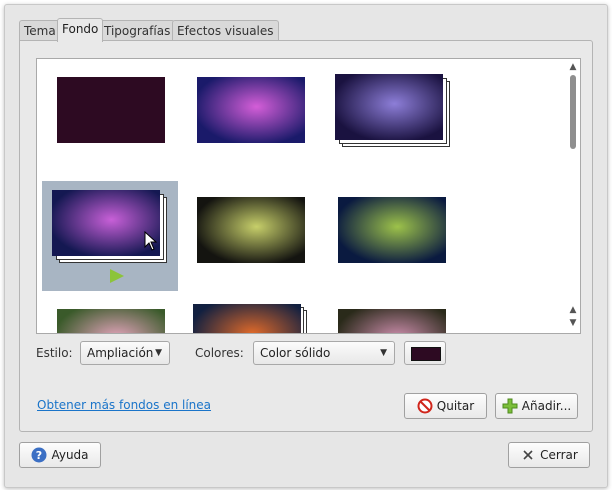 The width and height of the screenshot is (612, 490). Describe the element at coordinates (70, 455) in the screenshot. I see `help-button-label: Ayuda` at that location.